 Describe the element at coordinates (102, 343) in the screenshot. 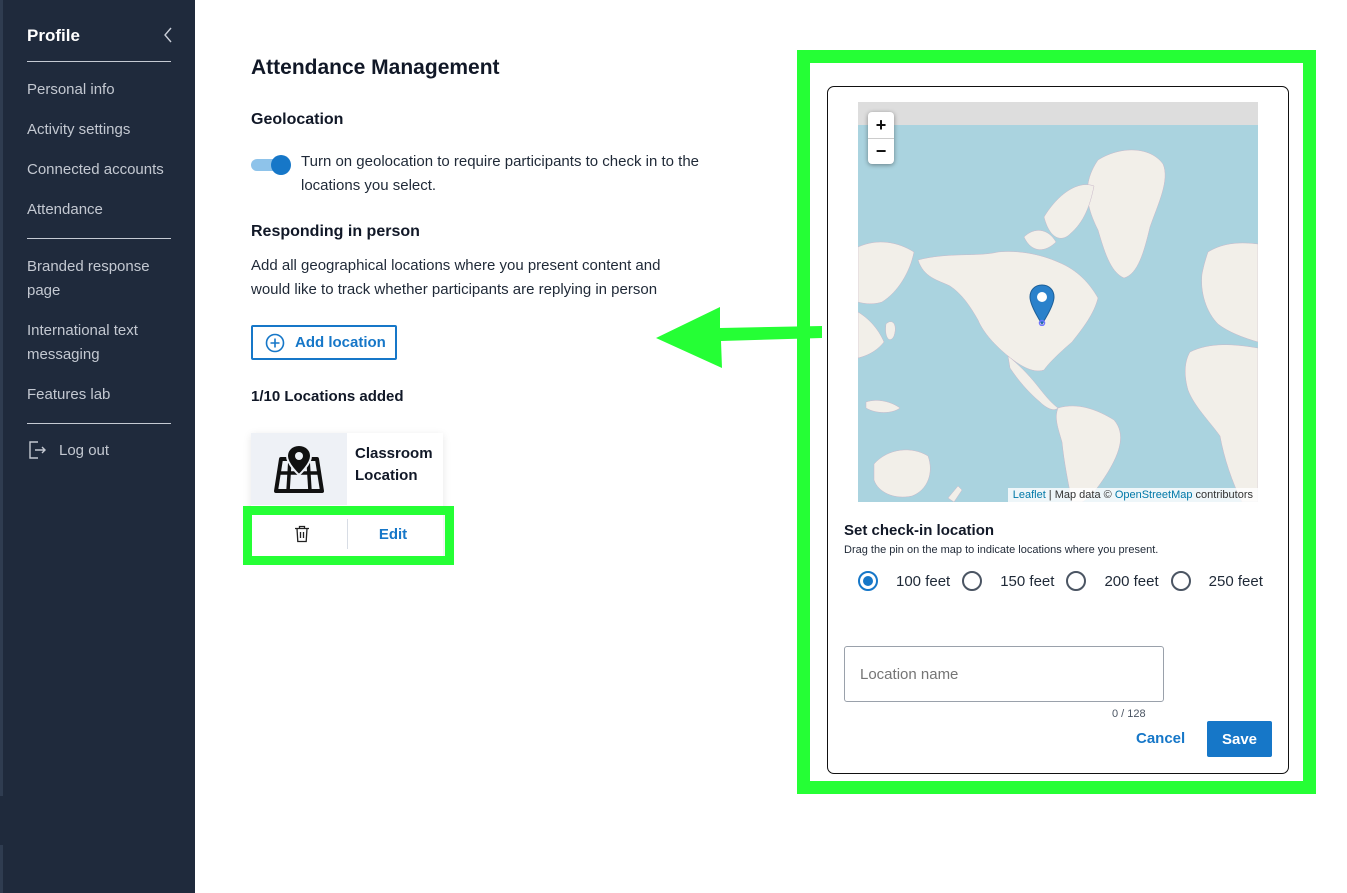

I see `sidebar-item-international-text-messaging: International text messaging` at that location.